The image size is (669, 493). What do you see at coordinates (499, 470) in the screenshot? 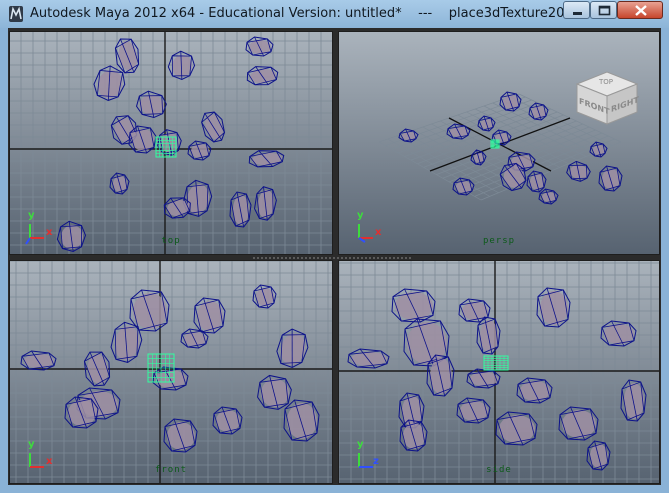
I see `viewport-label: side` at bounding box center [499, 470].